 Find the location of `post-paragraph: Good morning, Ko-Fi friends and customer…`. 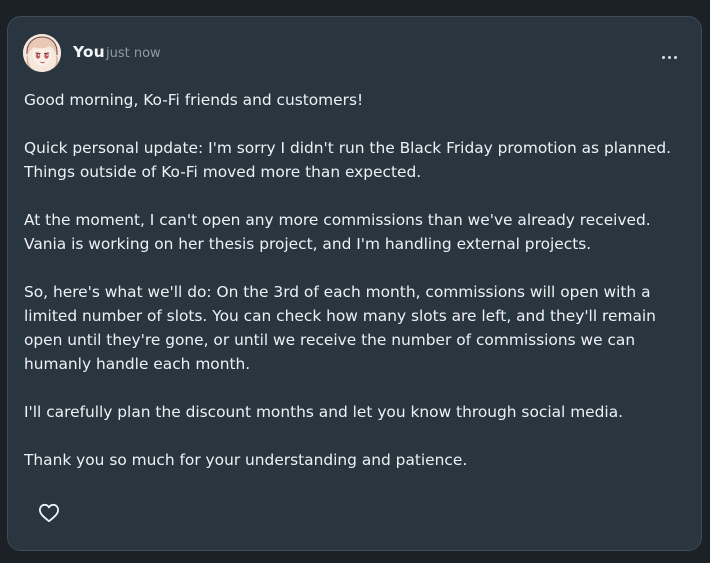

post-paragraph: Good morning, Ko-Fi friends and customer… is located at coordinates (194, 100).